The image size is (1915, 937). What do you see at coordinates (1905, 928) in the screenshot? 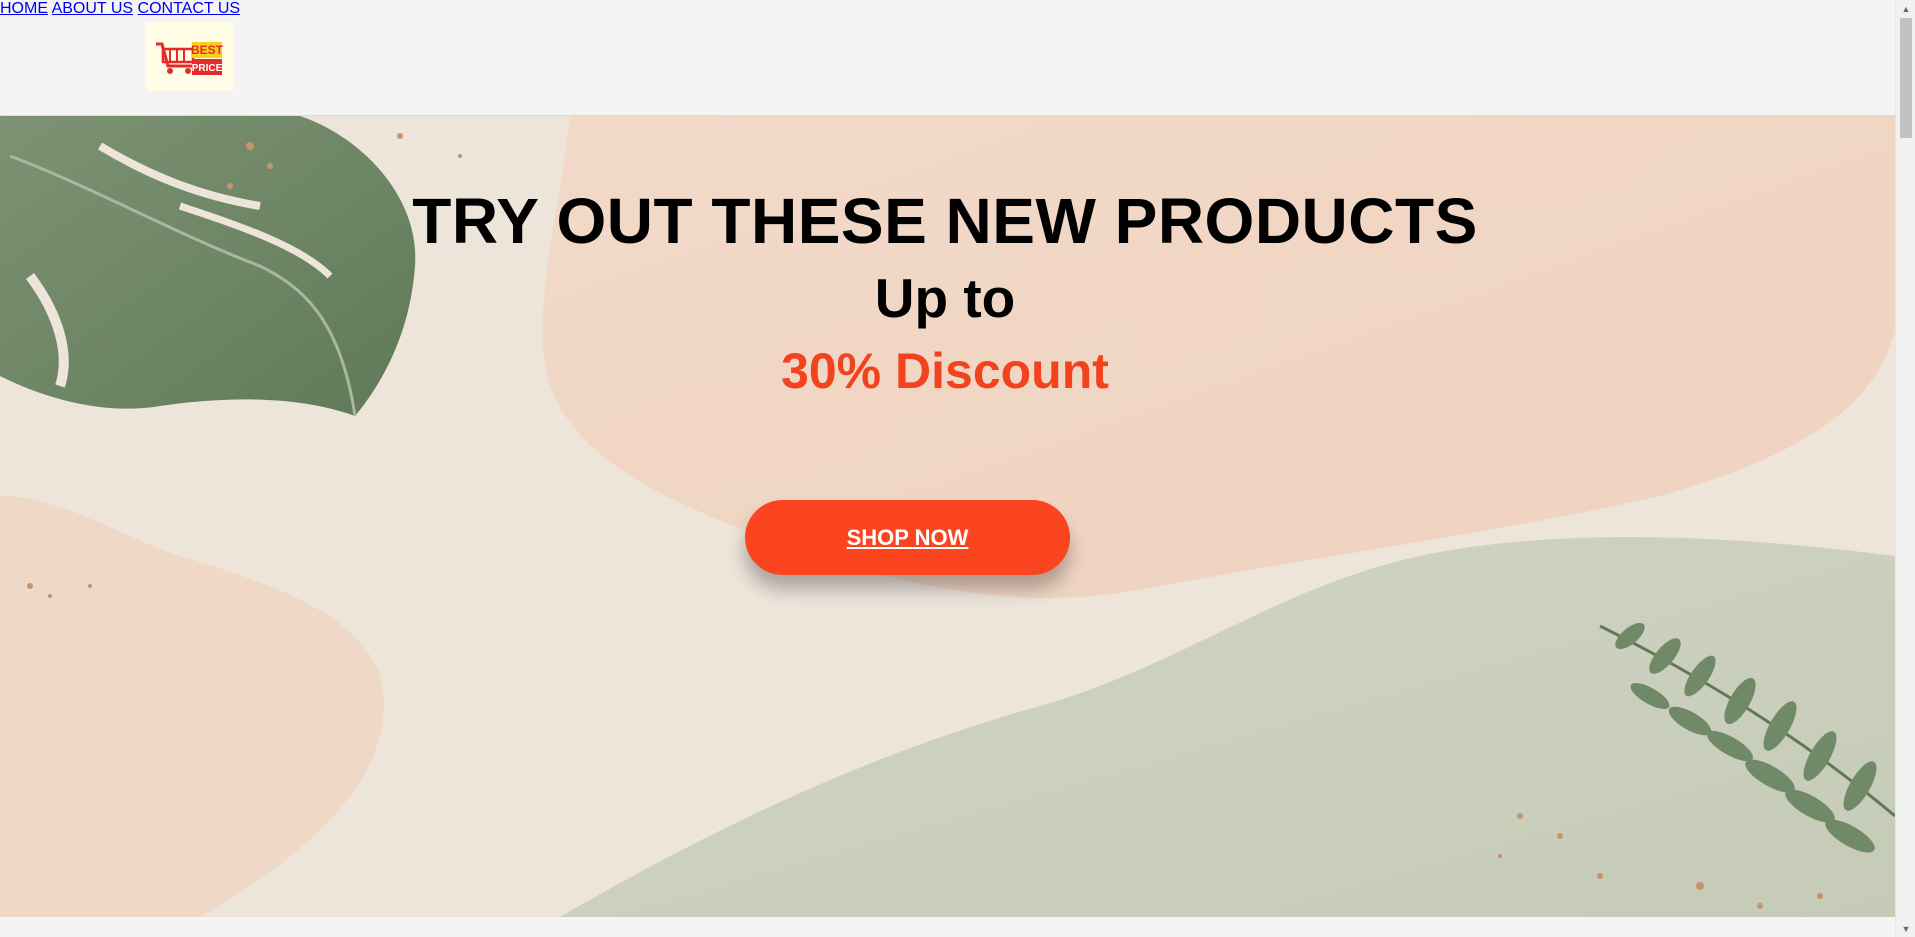
I see `scroll-down-arrow-icon: ▼` at bounding box center [1905, 928].